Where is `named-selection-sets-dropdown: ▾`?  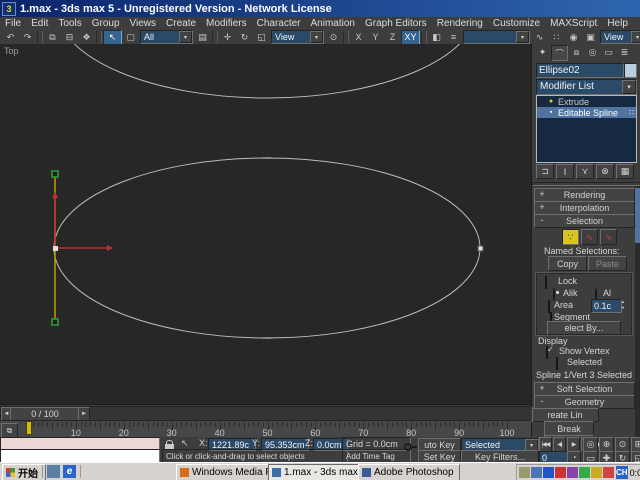 named-selection-sets-dropdown: ▾ is located at coordinates (496, 37).